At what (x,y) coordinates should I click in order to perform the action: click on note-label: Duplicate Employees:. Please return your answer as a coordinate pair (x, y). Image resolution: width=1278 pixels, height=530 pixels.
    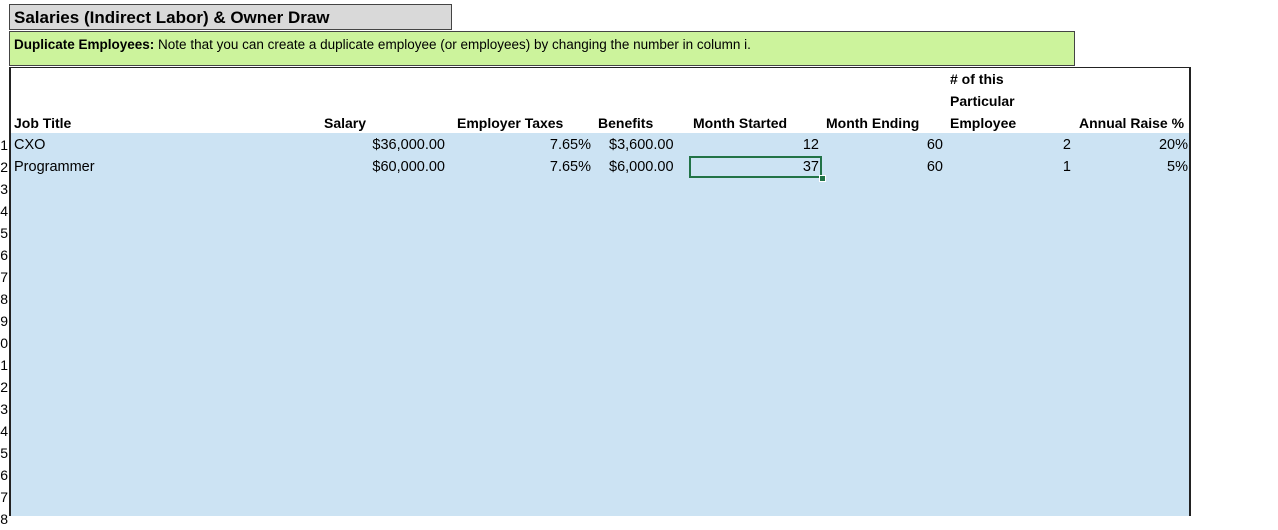
    Looking at the image, I should click on (84, 44).